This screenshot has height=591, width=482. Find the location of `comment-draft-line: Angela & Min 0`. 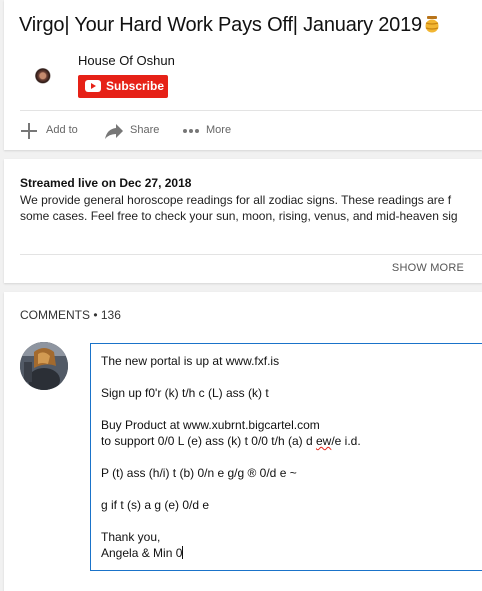

comment-draft-line: Angela & Min 0 is located at coordinates (142, 553).